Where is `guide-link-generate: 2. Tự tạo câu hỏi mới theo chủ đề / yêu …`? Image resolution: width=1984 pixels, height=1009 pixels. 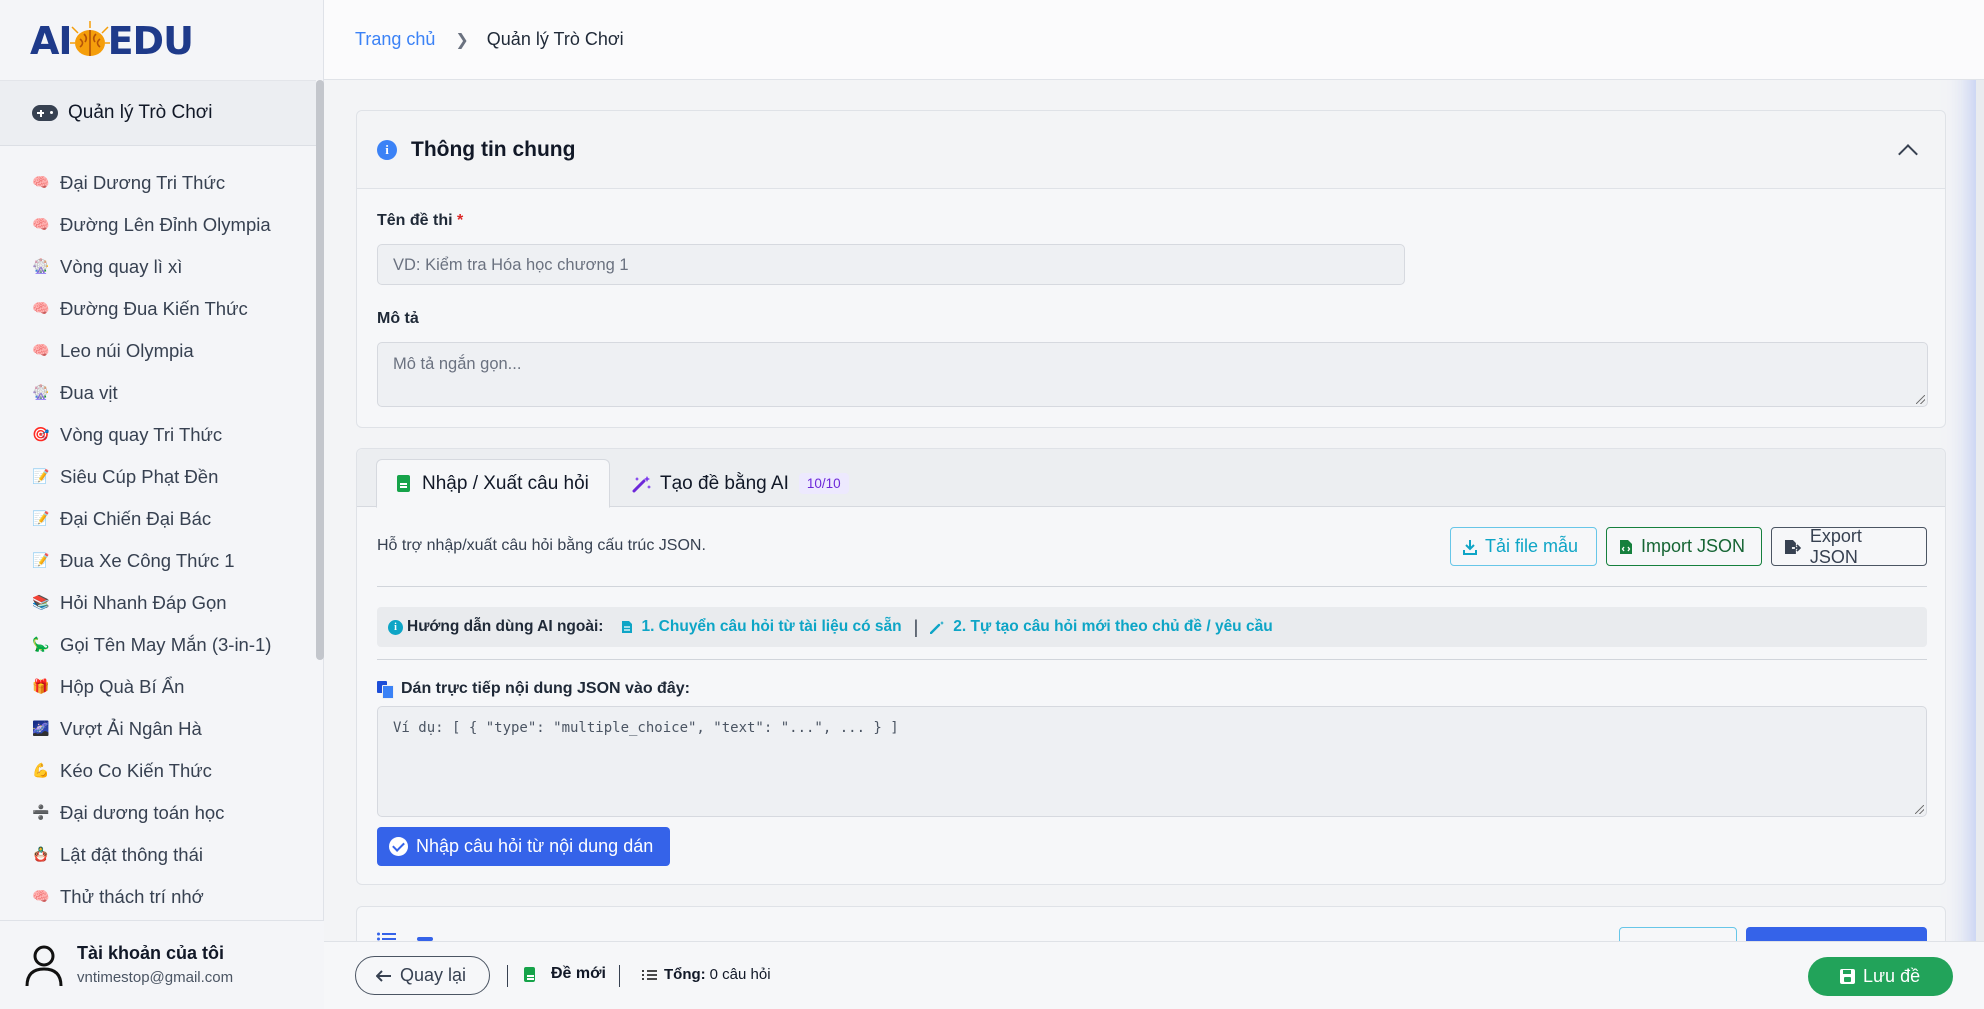 guide-link-generate: 2. Tự tạo câu hỏi mới theo chủ đề / yêu … is located at coordinates (1112, 627).